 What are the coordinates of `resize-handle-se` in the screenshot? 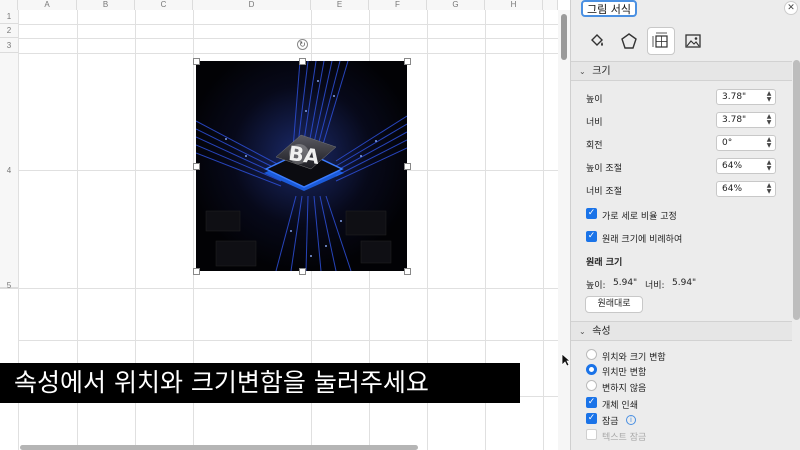 It's located at (407, 271).